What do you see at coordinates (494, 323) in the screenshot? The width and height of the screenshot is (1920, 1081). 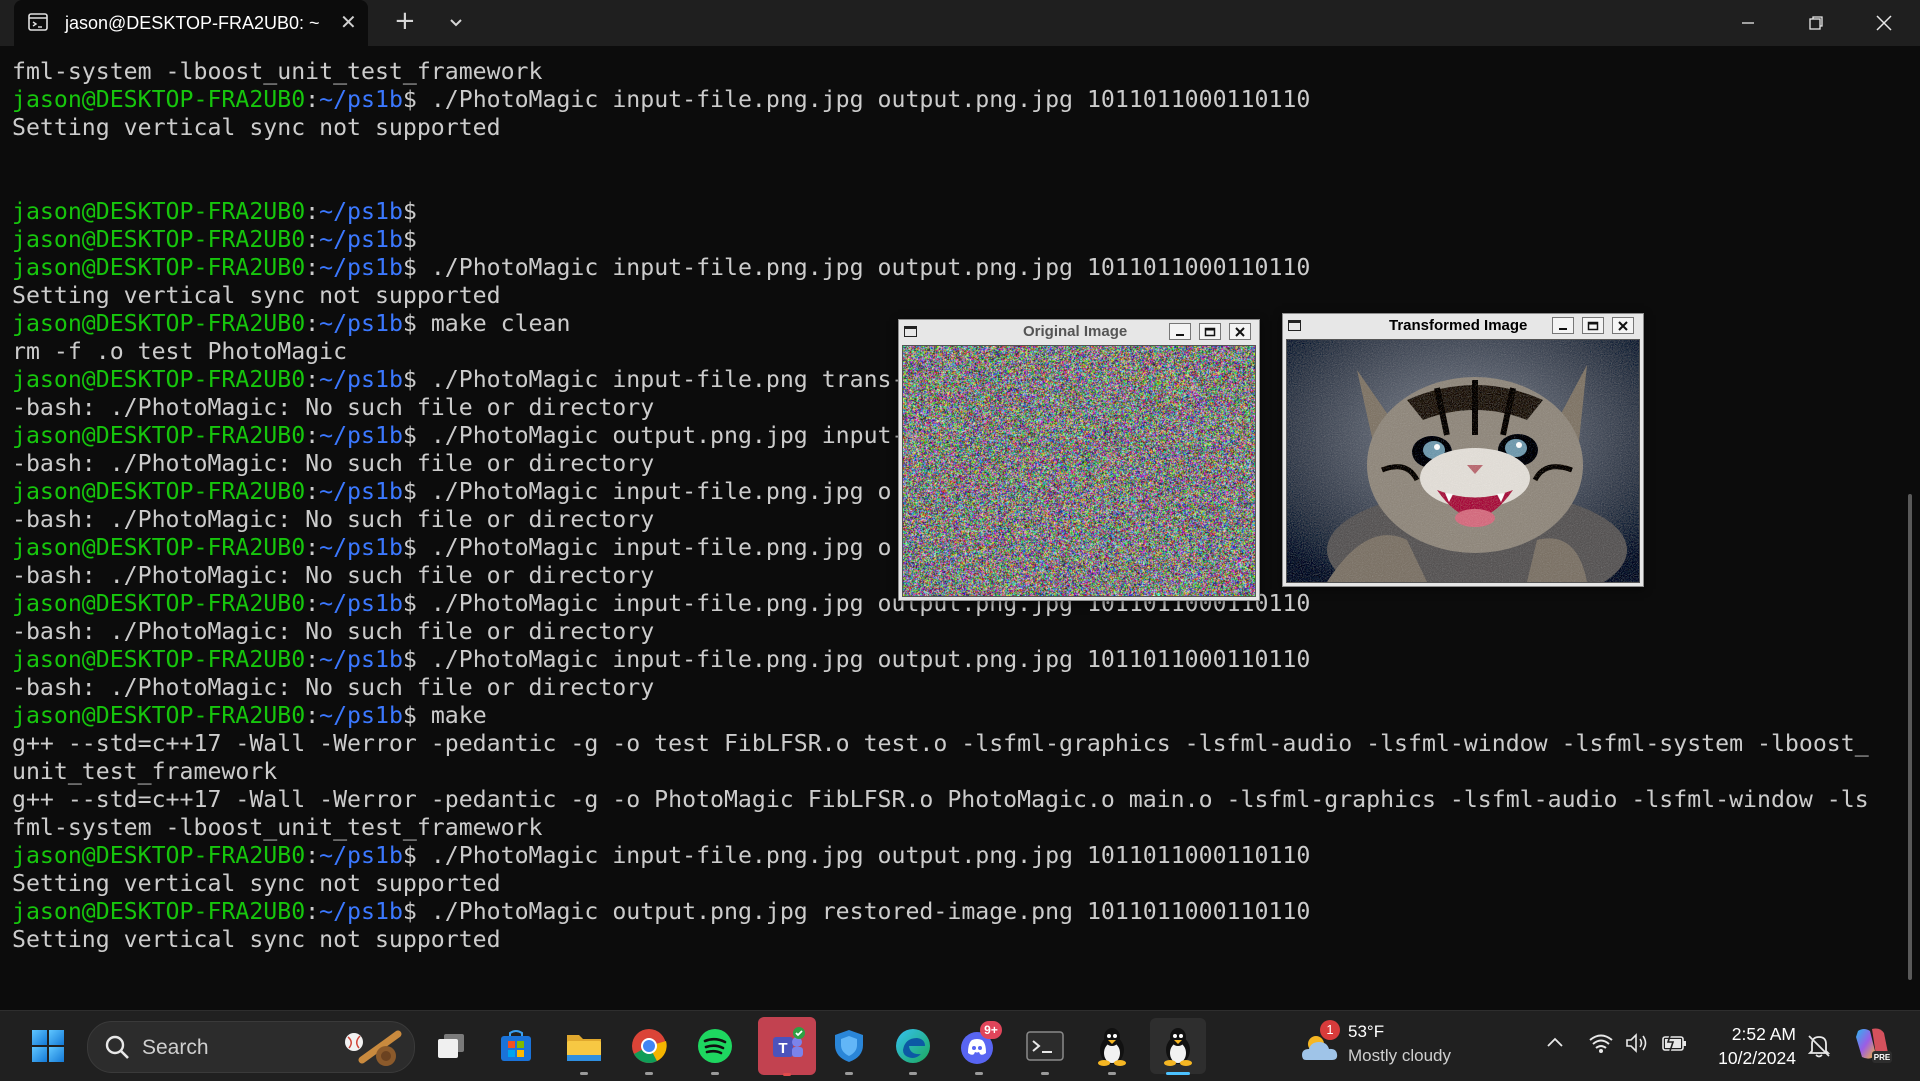 I see `command-text: make clean` at bounding box center [494, 323].